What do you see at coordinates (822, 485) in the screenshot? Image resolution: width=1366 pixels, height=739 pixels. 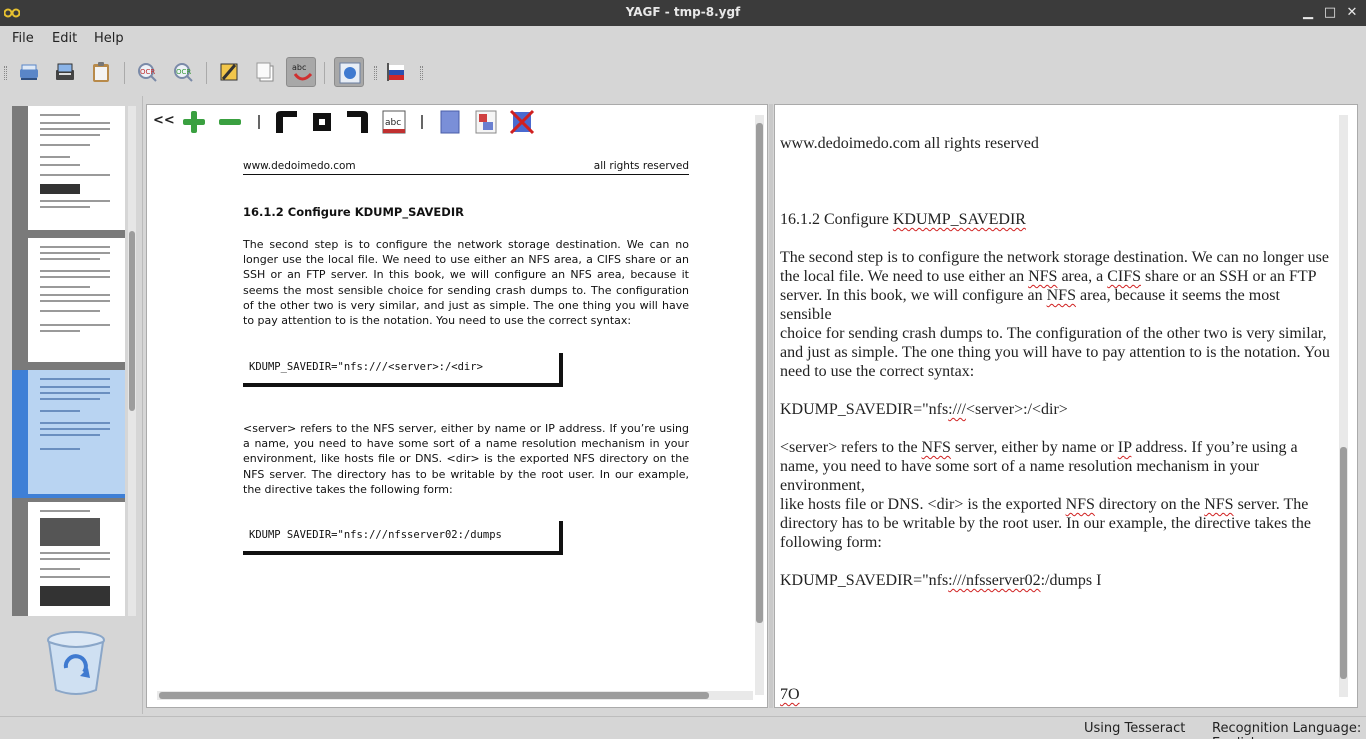 I see `text-line: environment,` at bounding box center [822, 485].